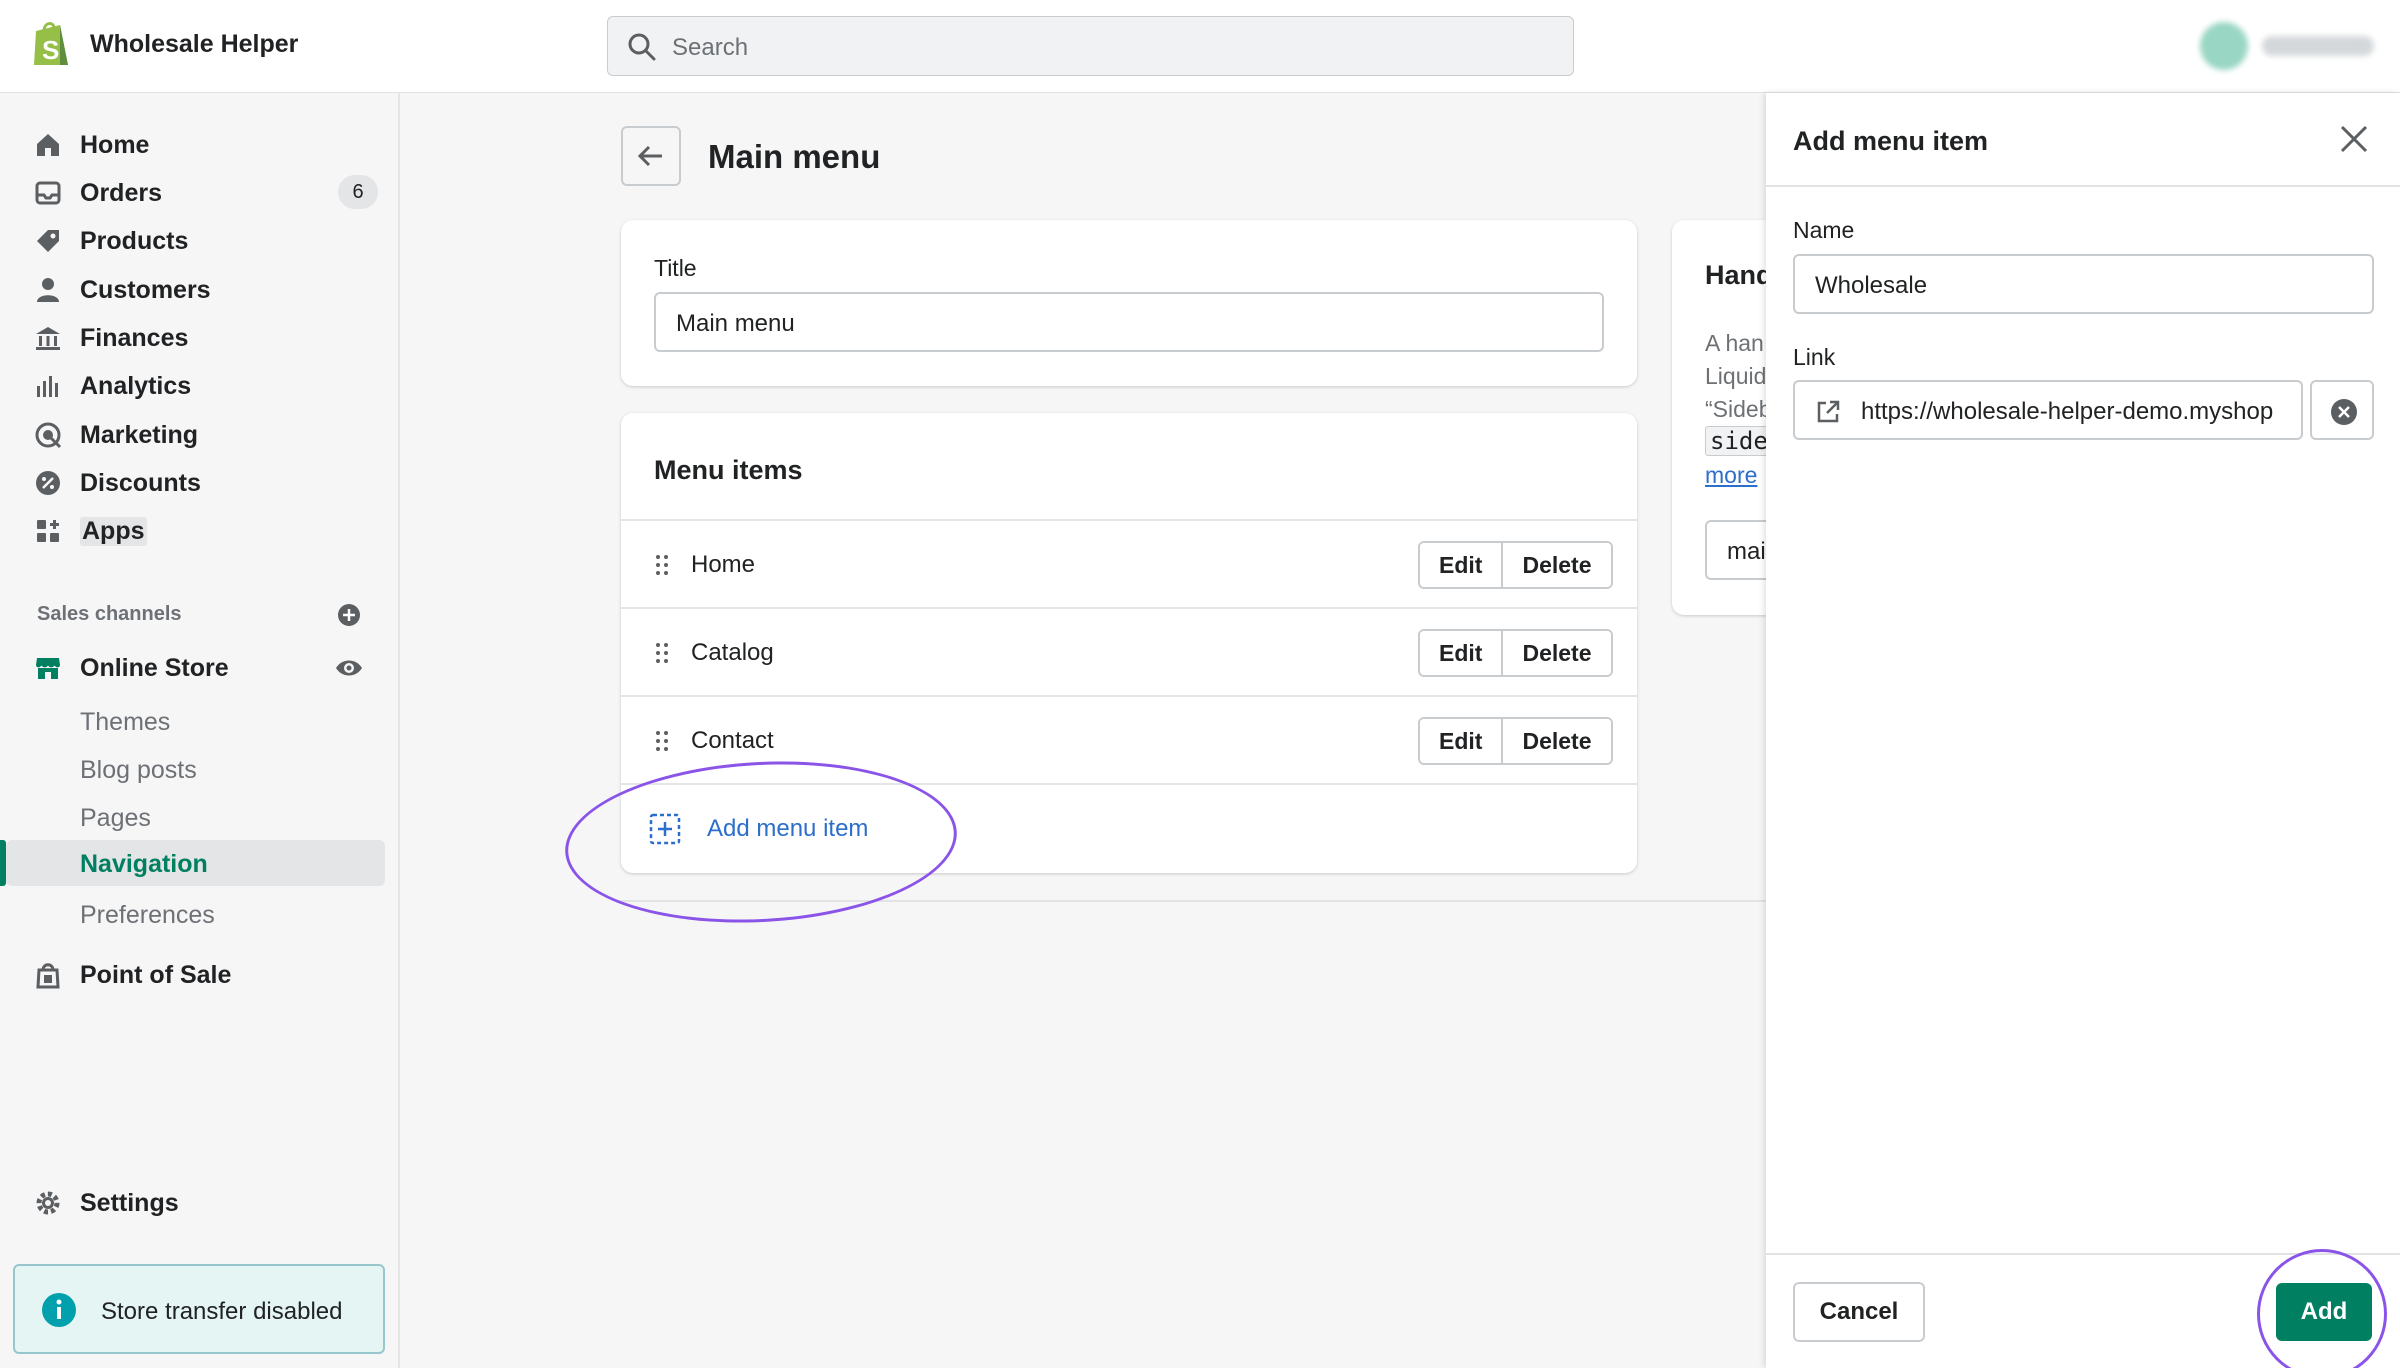 This screenshot has height=1368, width=2400. I want to click on handle-text-line: “Sideb, so click(1738, 409).